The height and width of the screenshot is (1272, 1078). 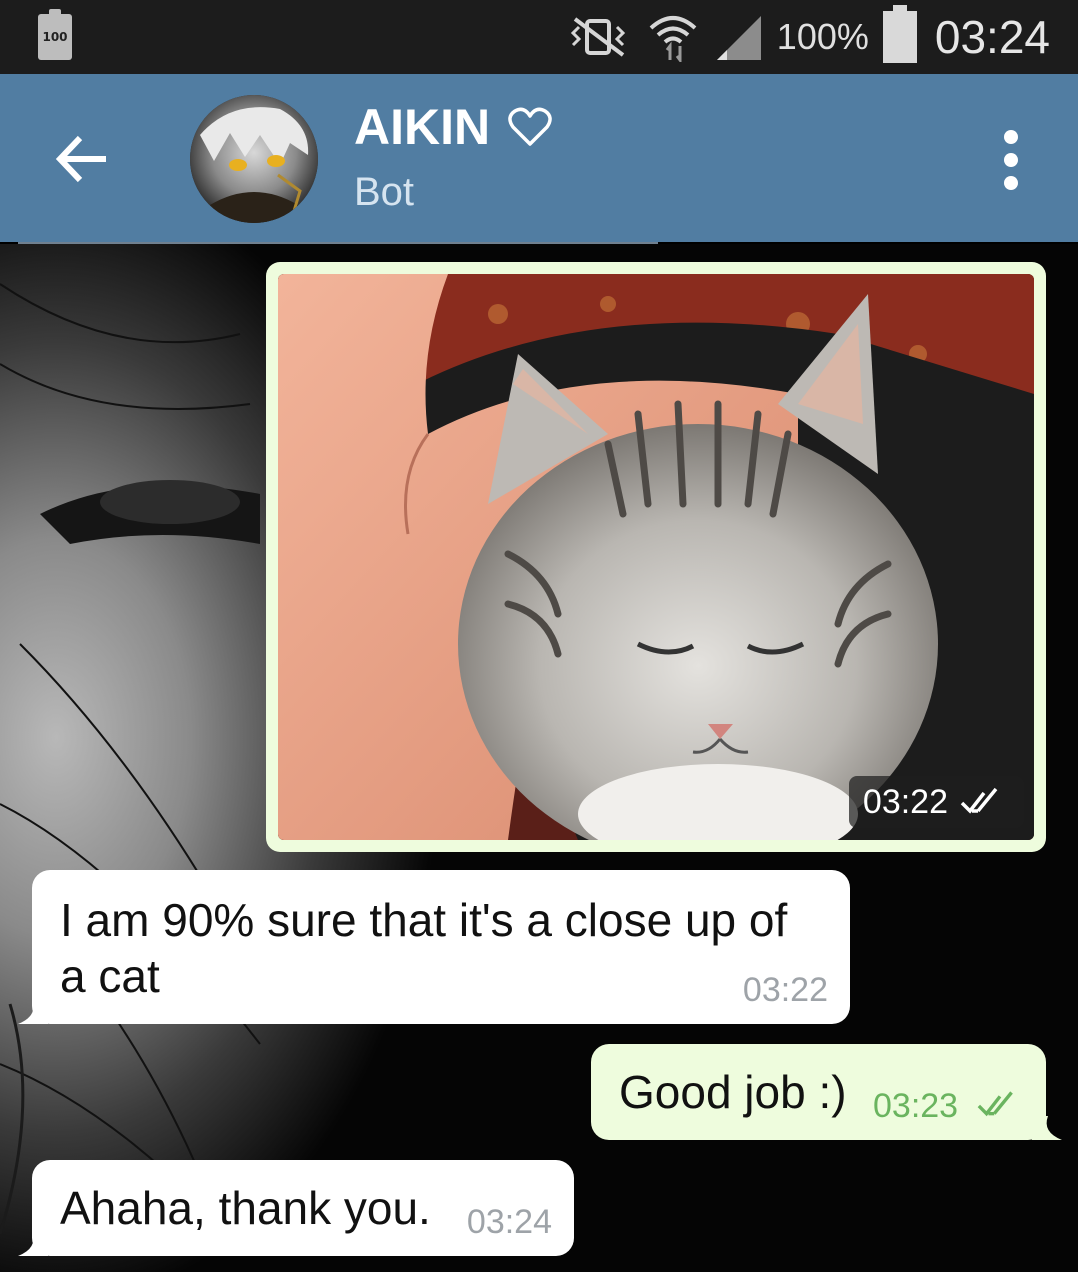 What do you see at coordinates (822, 36) in the screenshot?
I see `battery-percent: 100%` at bounding box center [822, 36].